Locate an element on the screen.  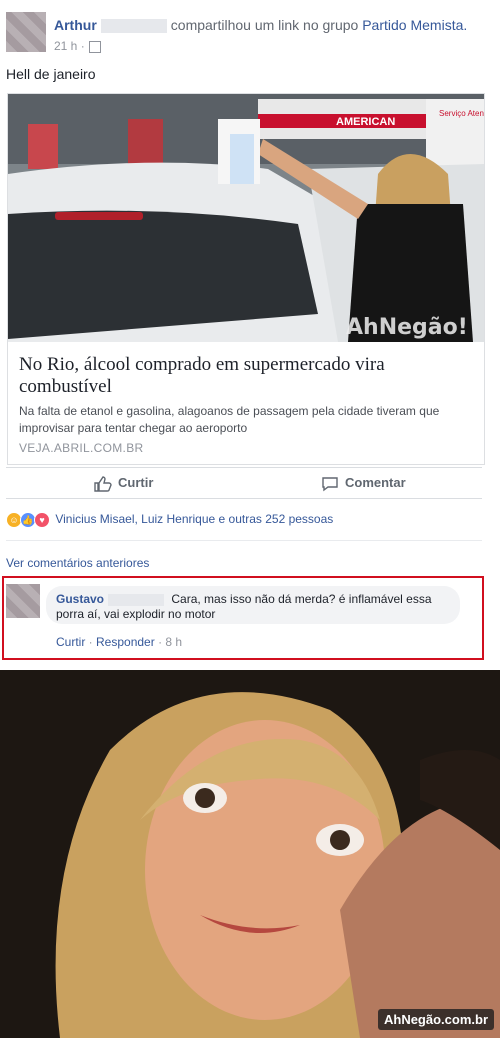
comment-reply-link: Responder is located at coordinates (125, 642).